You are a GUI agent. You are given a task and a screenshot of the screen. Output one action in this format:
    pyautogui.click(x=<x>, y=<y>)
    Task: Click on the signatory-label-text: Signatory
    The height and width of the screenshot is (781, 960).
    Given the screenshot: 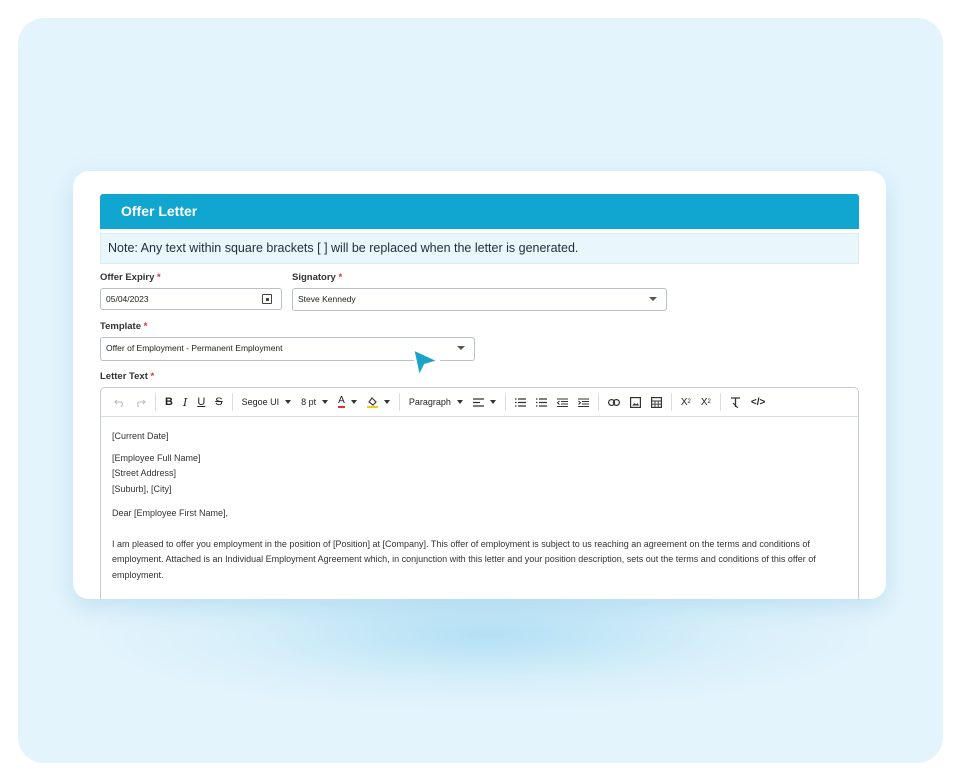 What is the action you would take?
    pyautogui.click(x=314, y=277)
    